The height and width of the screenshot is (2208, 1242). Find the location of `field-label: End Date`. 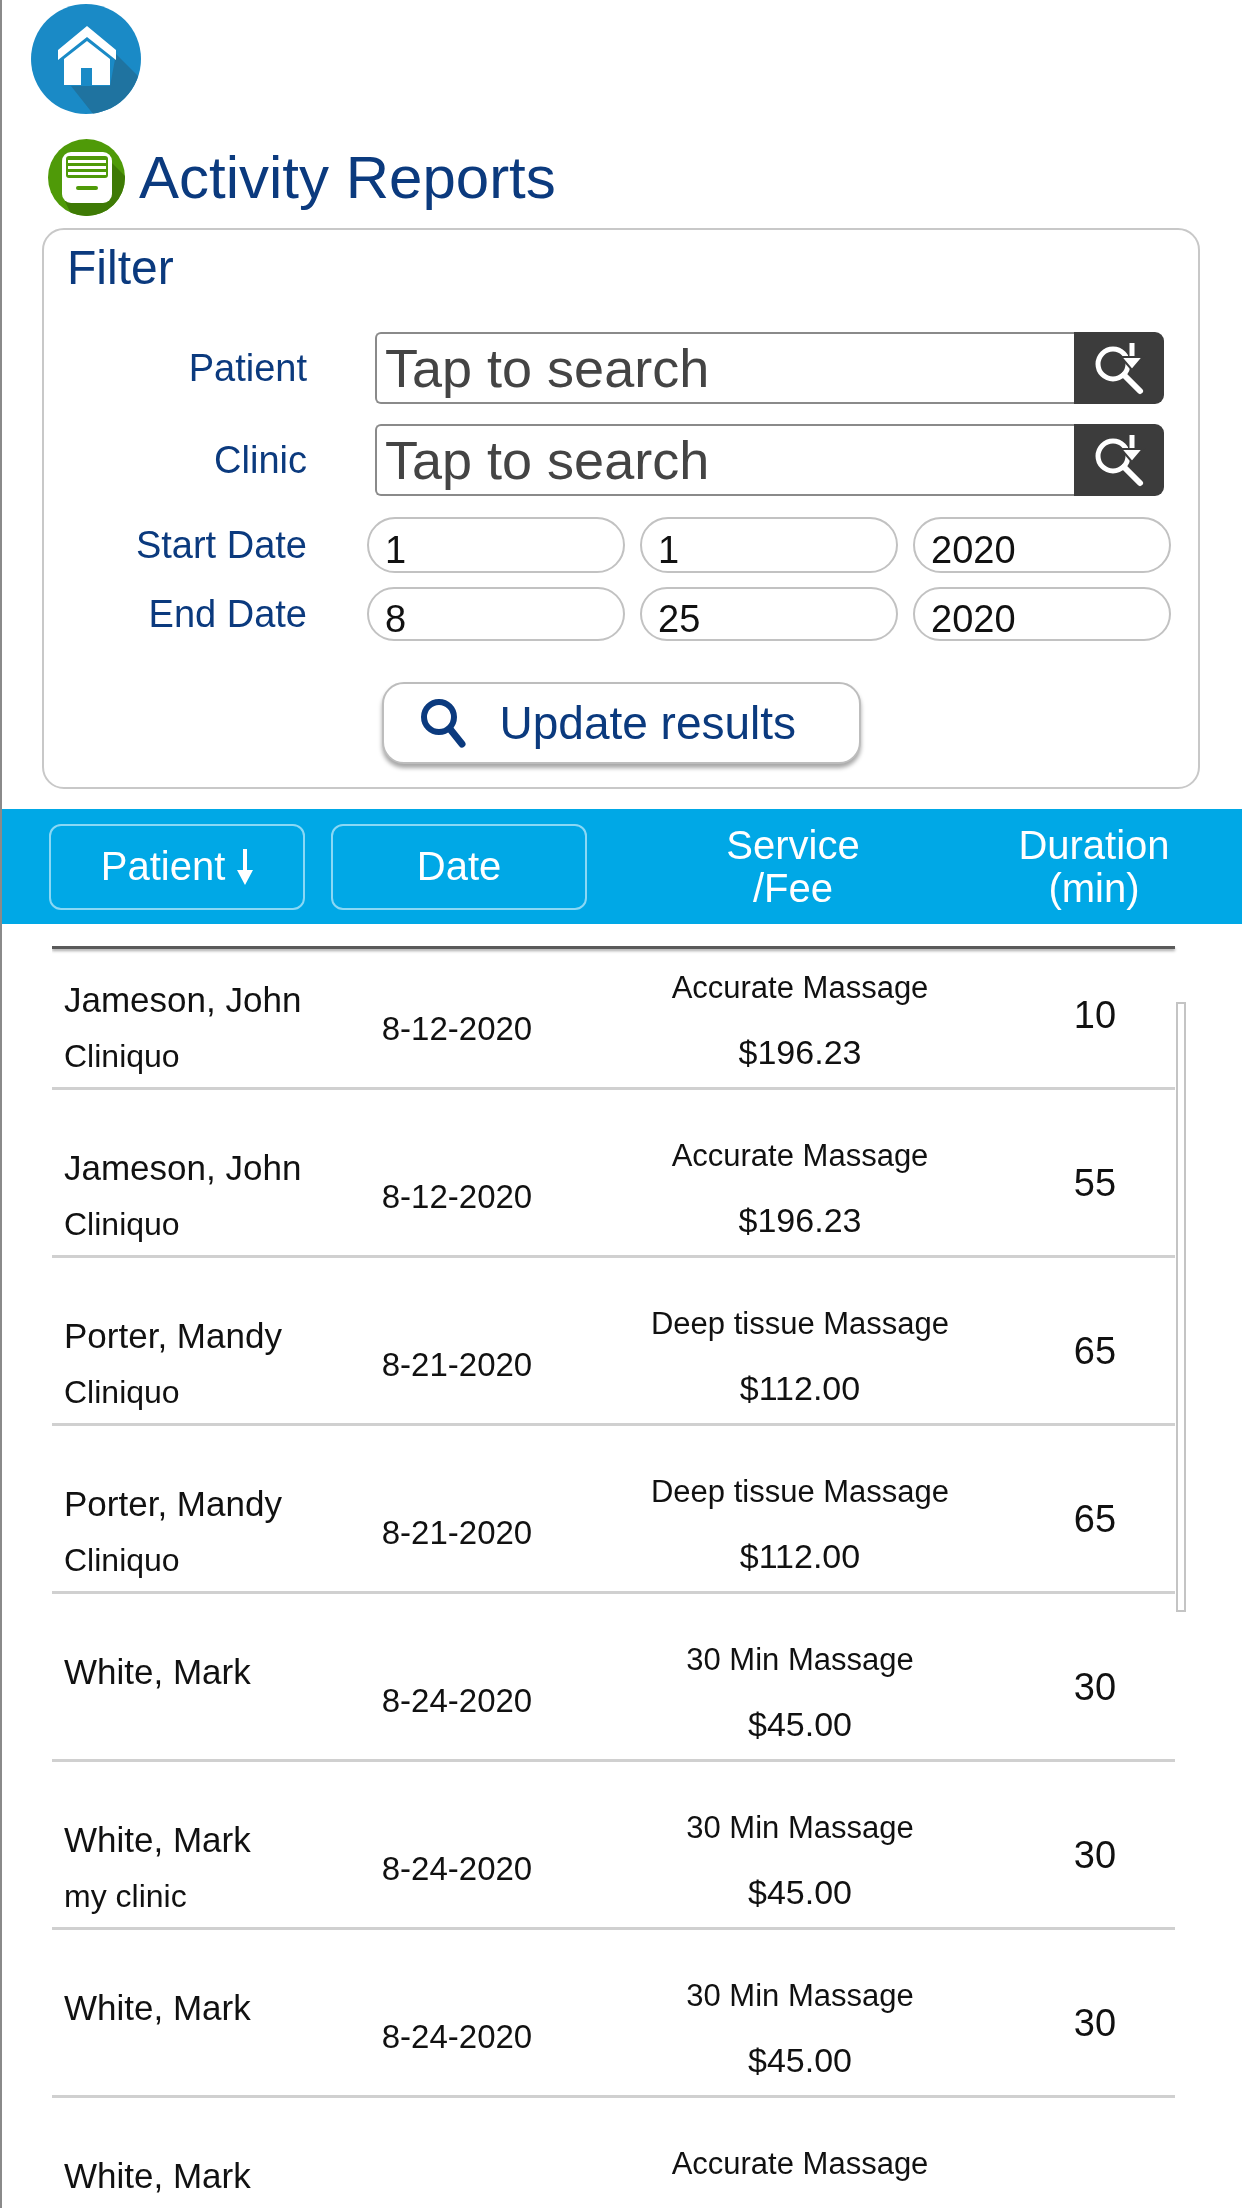

field-label: End Date is located at coordinates (227, 614).